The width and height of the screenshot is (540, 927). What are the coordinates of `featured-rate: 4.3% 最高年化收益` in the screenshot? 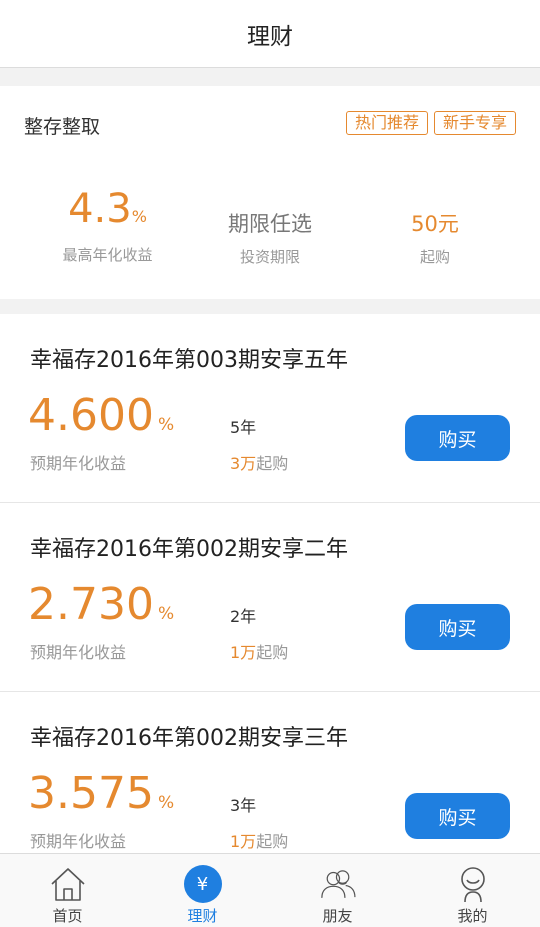 It's located at (107, 225).